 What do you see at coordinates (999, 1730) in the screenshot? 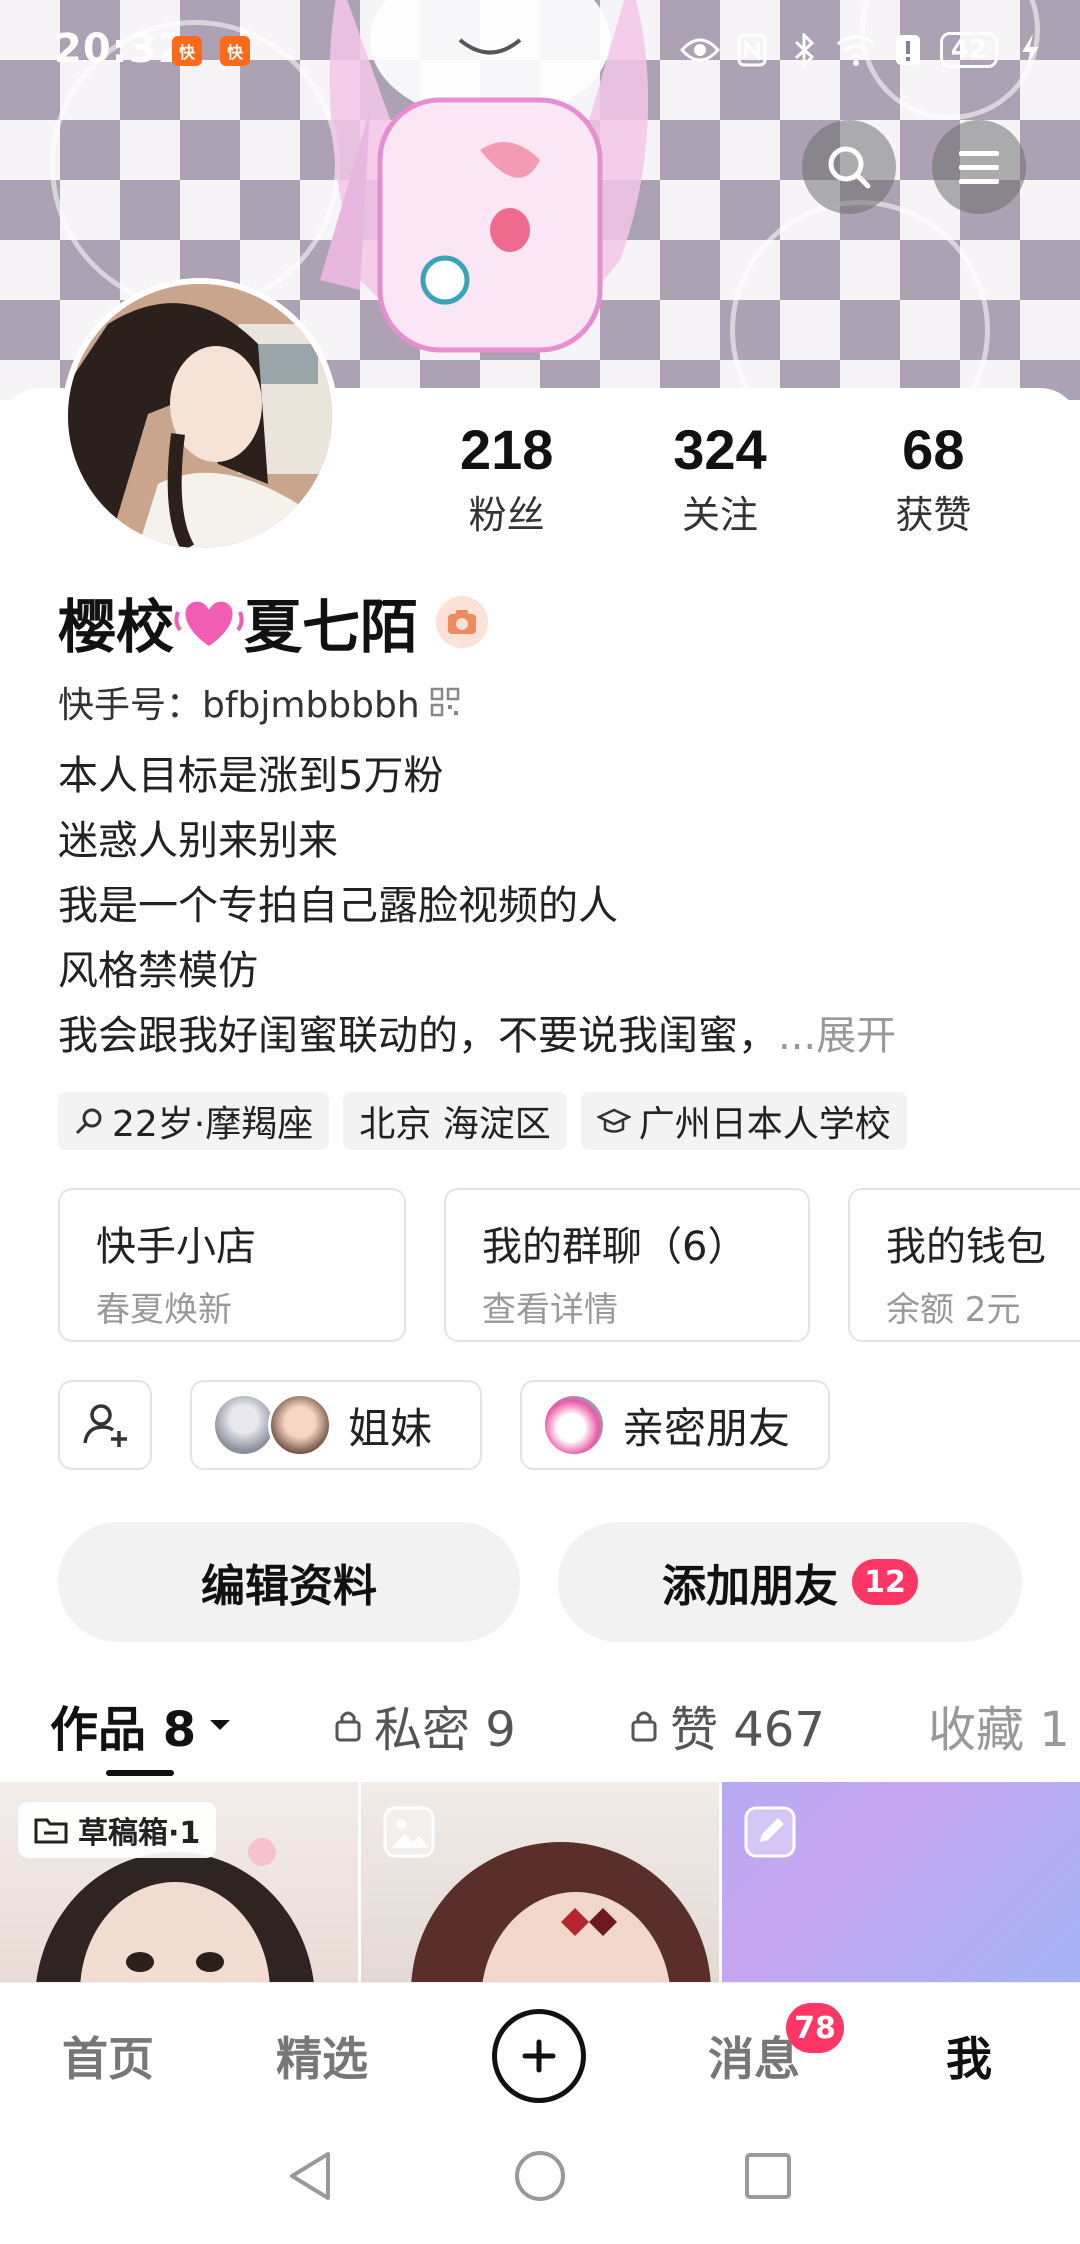
I see `tab-label: 收藏 1` at bounding box center [999, 1730].